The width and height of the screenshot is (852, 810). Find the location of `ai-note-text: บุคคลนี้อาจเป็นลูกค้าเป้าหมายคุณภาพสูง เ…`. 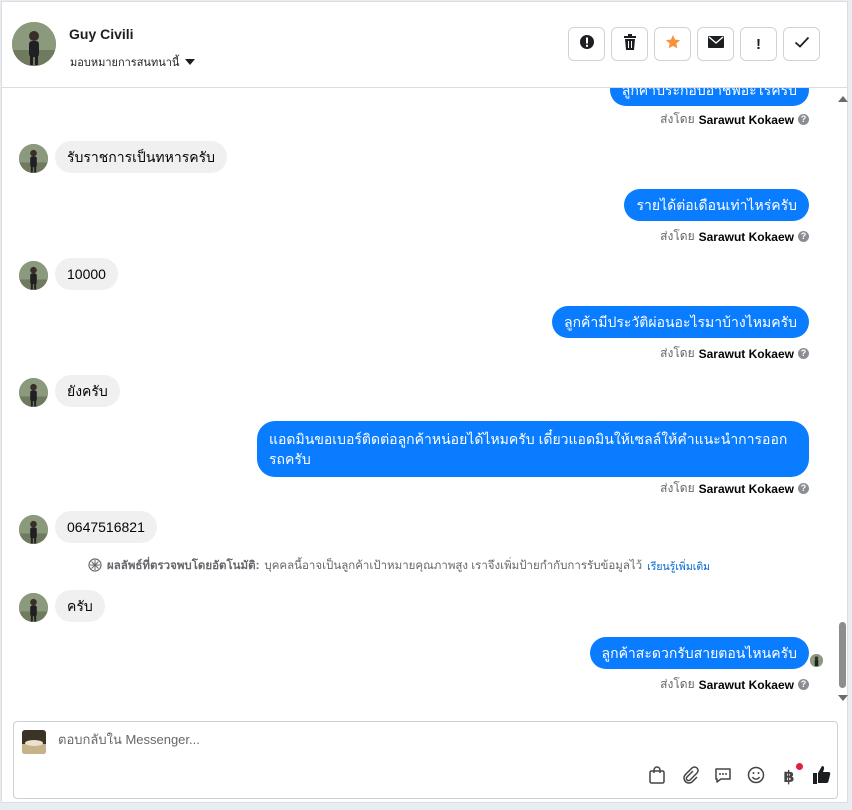

ai-note-text: บุคคลนี้อาจเป็นลูกค้าเป้าหมายคุณภาพสูง เ… is located at coordinates (453, 566).